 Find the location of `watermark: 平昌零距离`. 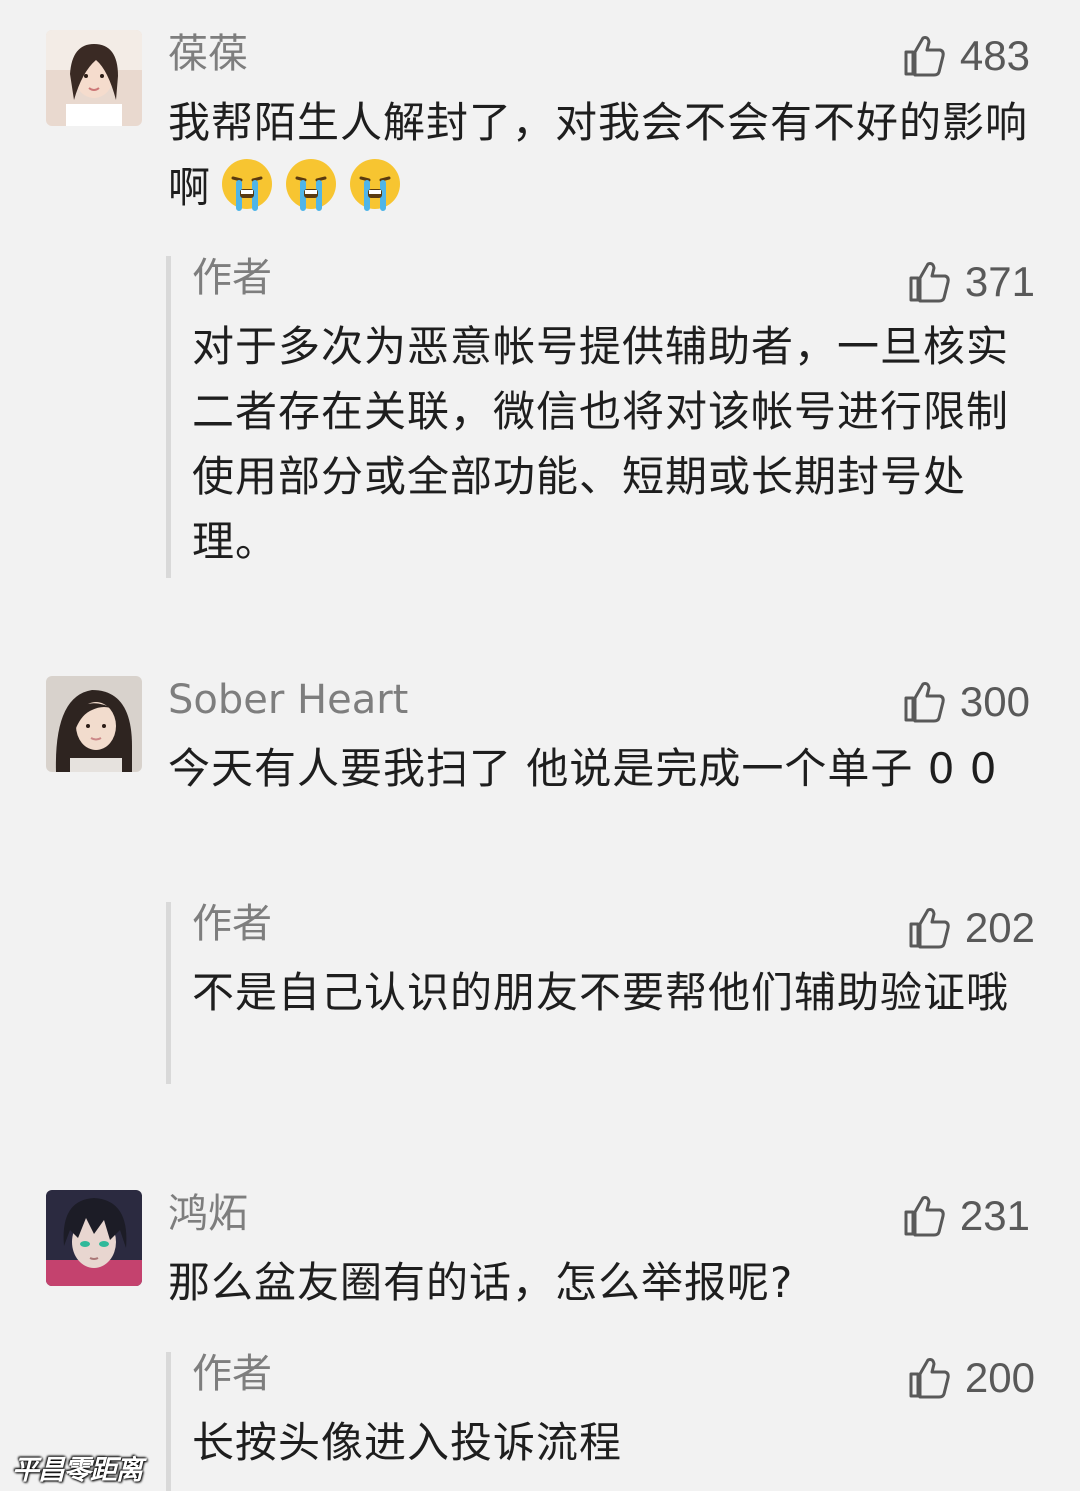

watermark: 平昌零距离 is located at coordinates (77, 1470).